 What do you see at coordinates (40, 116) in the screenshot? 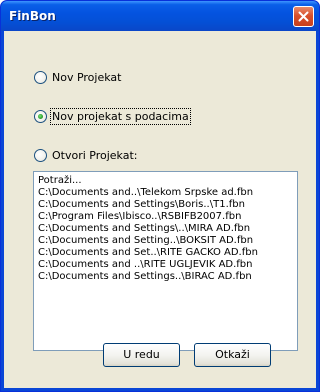
I see `radio-button-selected` at bounding box center [40, 116].